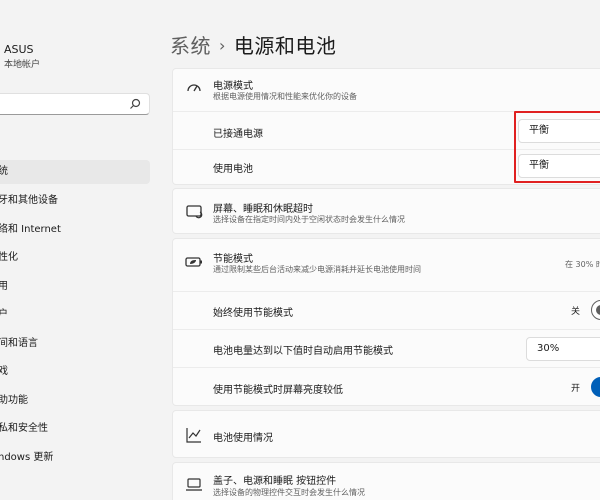 The width and height of the screenshot is (600, 500). I want to click on sidebar-item-bluetooth: 牙和其他设备, so click(75, 201).